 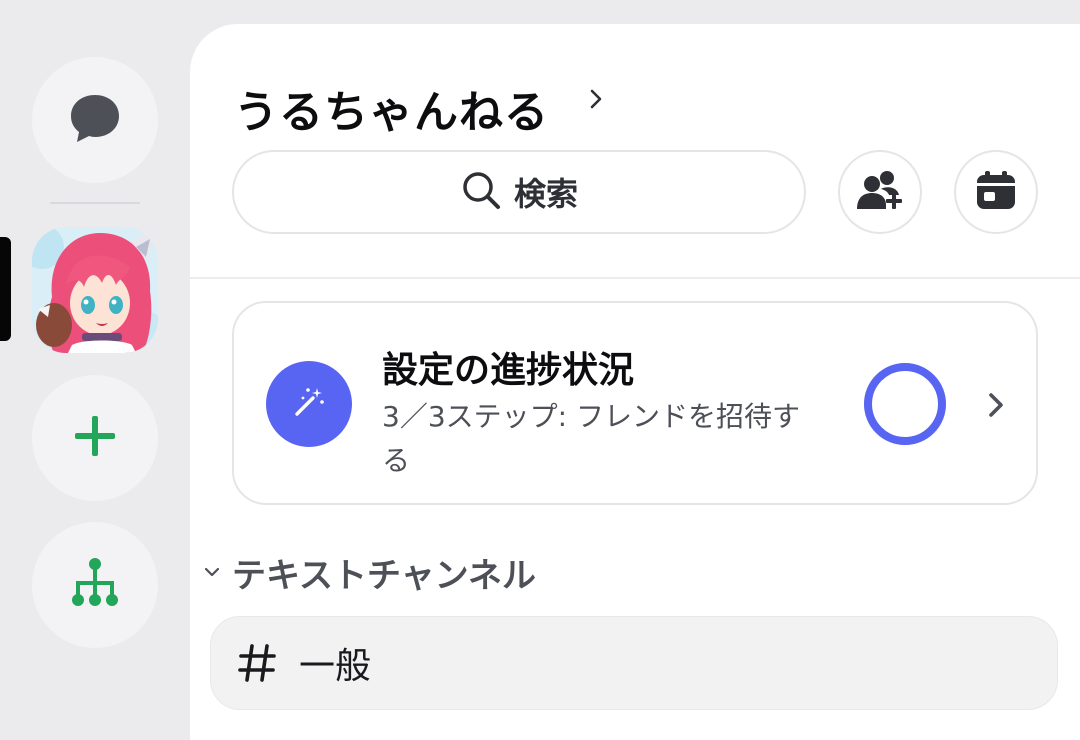 What do you see at coordinates (95, 203) in the screenshot?
I see `rail-divider` at bounding box center [95, 203].